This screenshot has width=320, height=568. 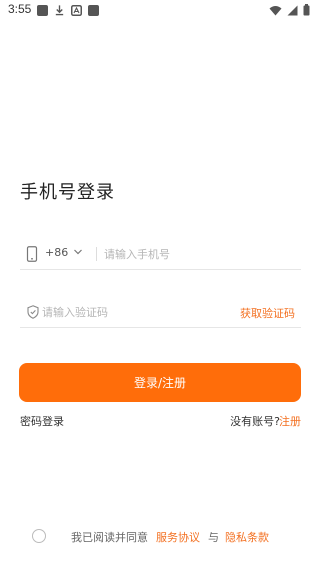 I want to click on phone-icon, so click(x=32, y=254).